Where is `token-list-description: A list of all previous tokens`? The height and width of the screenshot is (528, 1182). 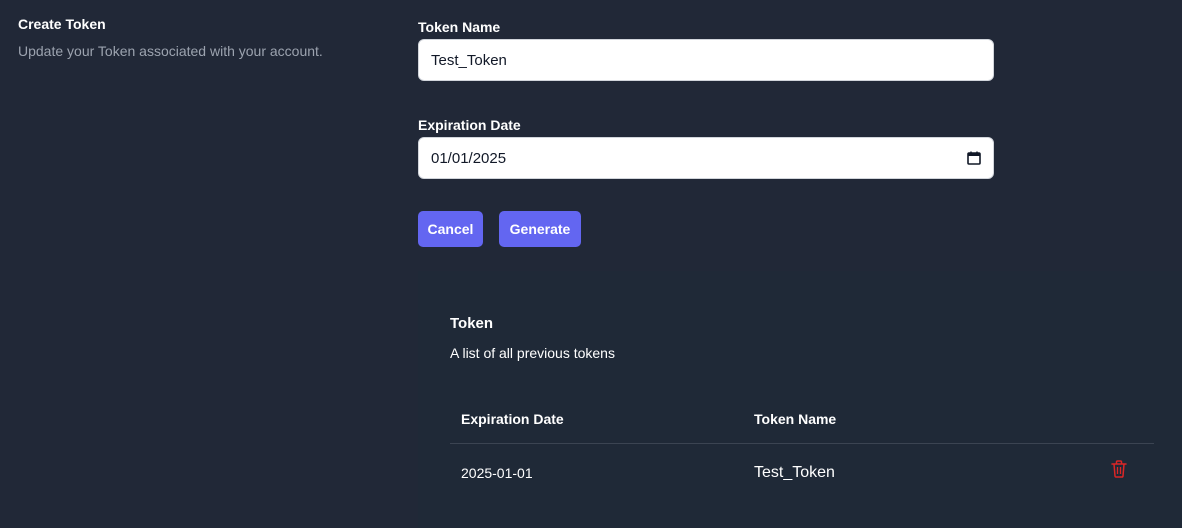
token-list-description: A list of all previous tokens is located at coordinates (532, 353).